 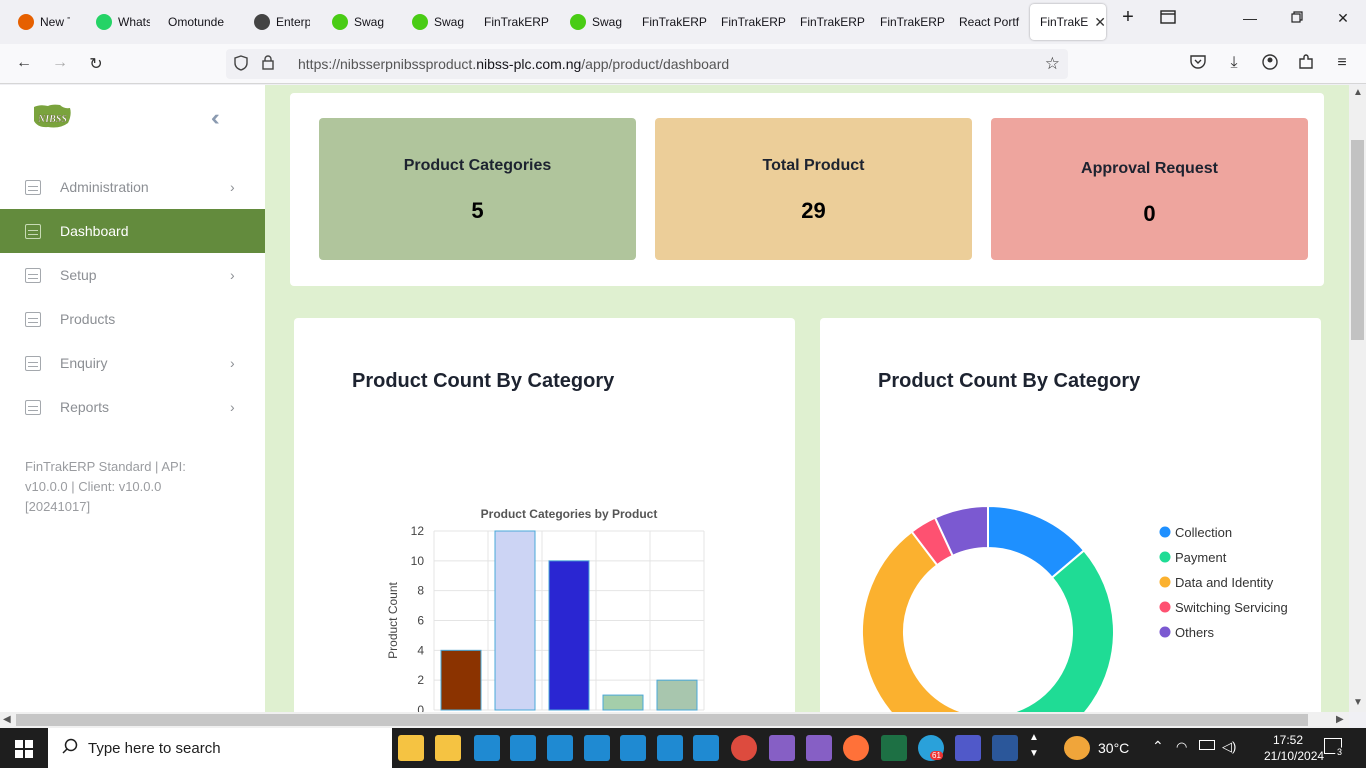 I want to click on downloads-icon: ⤓, so click(x=1234, y=63).